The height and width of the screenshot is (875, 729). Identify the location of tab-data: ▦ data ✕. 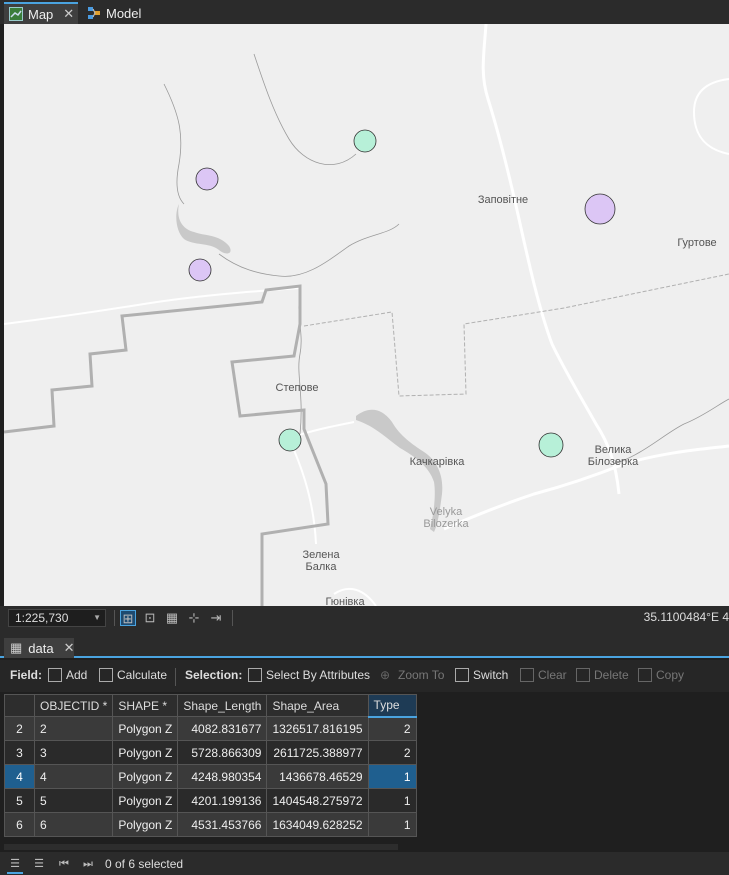
(39, 648).